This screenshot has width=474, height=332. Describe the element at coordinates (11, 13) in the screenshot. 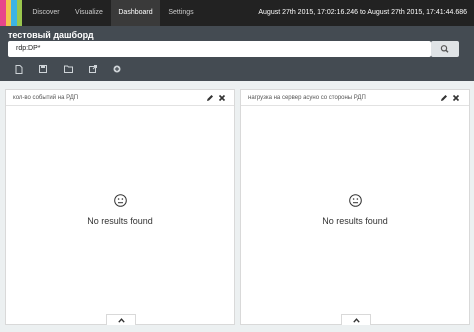

I see `kibana-logo` at that location.